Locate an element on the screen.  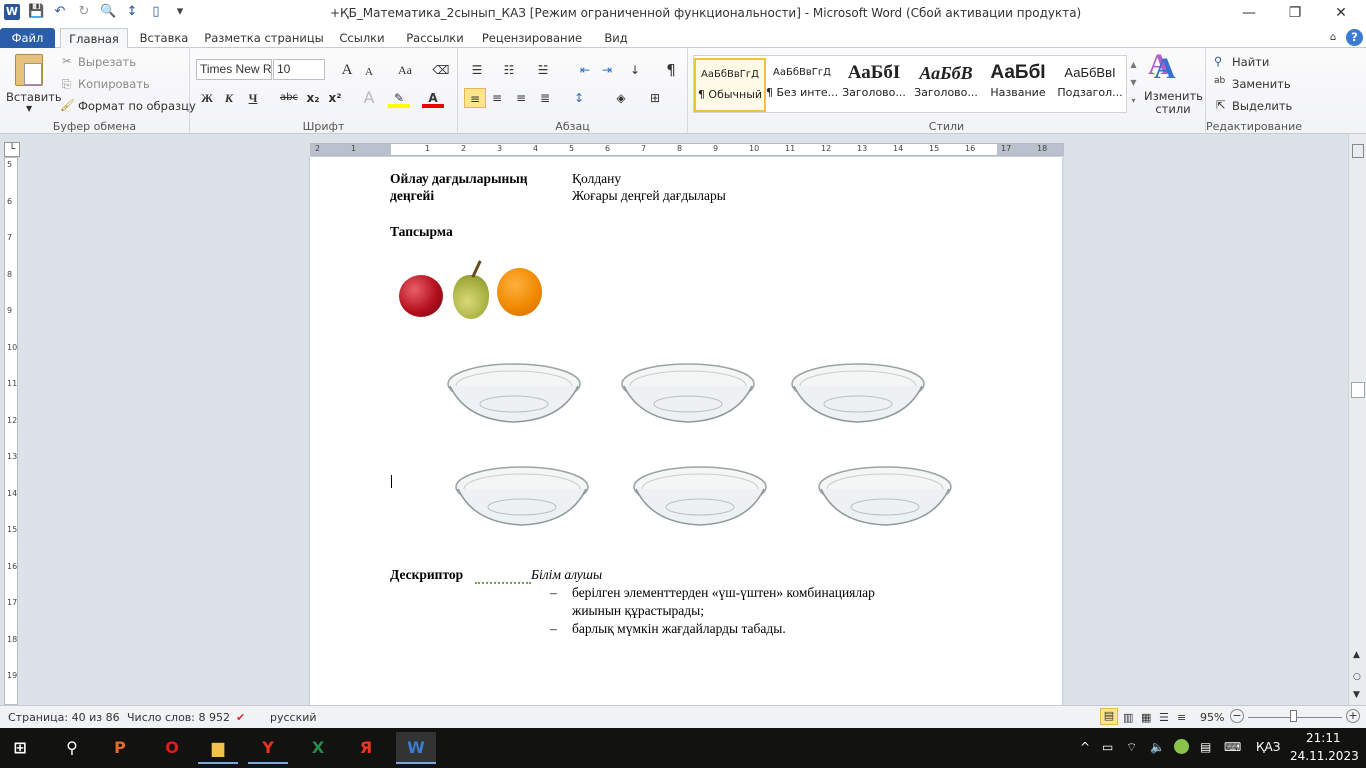
align-left-button: ≡ is located at coordinates (475, 98).